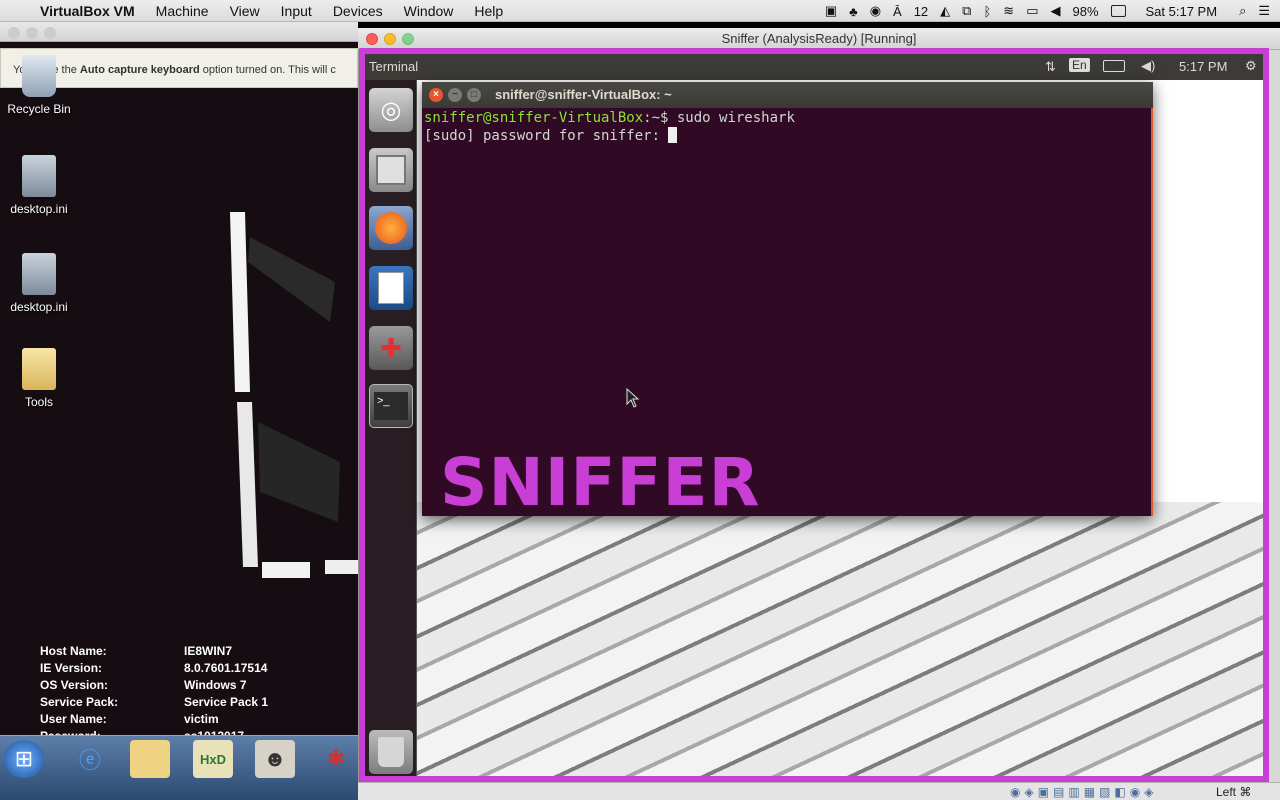 This screenshot has height=800, width=1280. Describe the element at coordinates (38, 402) in the screenshot. I see `desktop-icon-label: Tools` at that location.